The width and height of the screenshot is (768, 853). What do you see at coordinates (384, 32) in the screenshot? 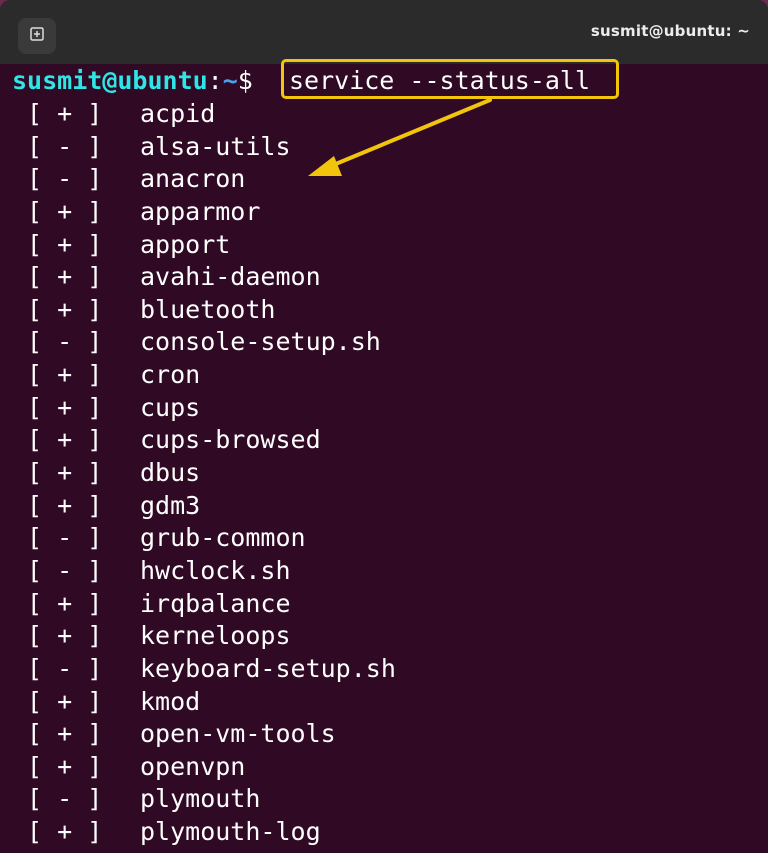
I see `title-bar: susmit@ubuntu: ~` at bounding box center [384, 32].